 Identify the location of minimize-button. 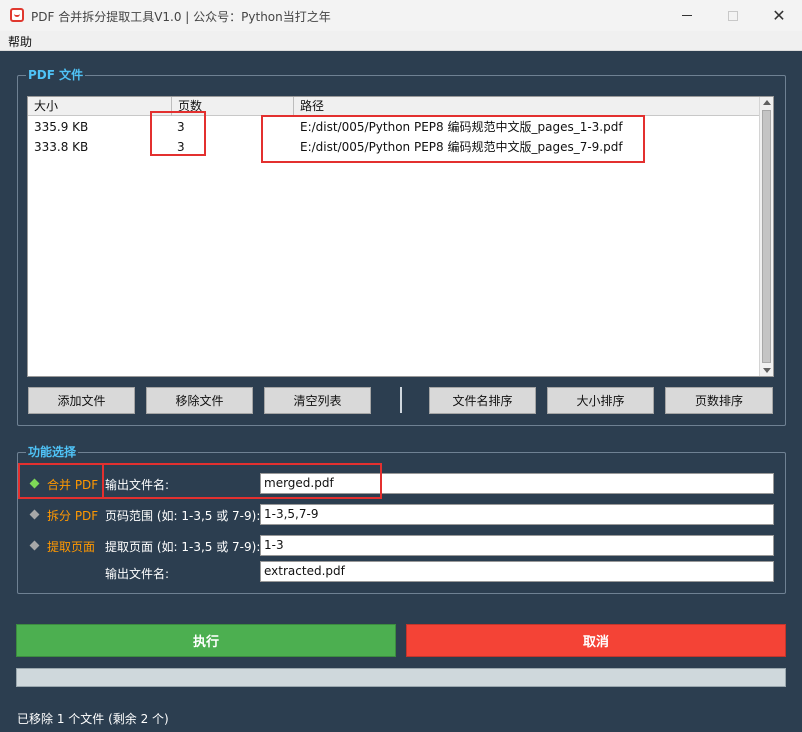
(687, 15).